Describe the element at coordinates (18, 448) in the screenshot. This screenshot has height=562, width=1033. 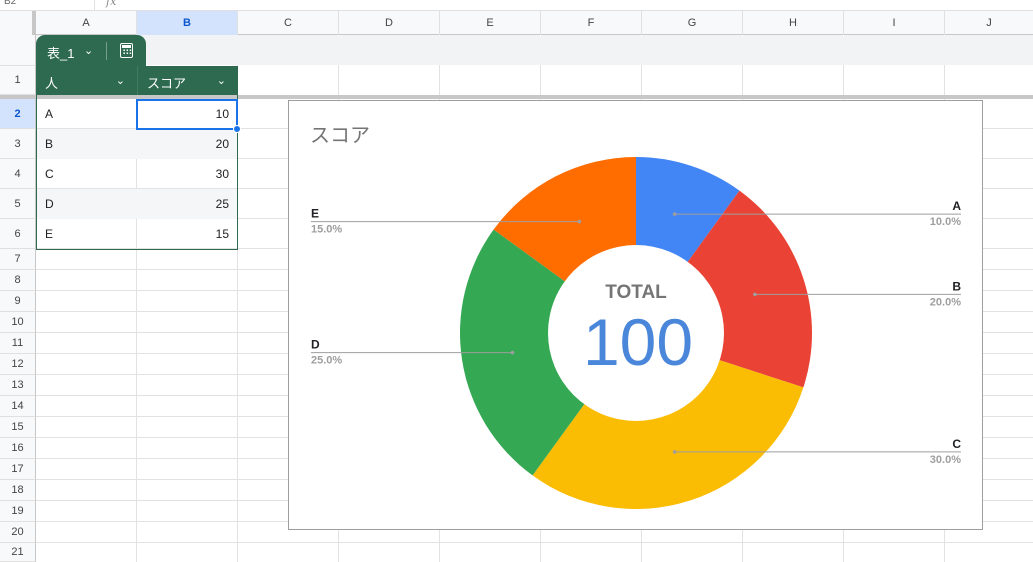
I see `row-header-16: 16` at that location.